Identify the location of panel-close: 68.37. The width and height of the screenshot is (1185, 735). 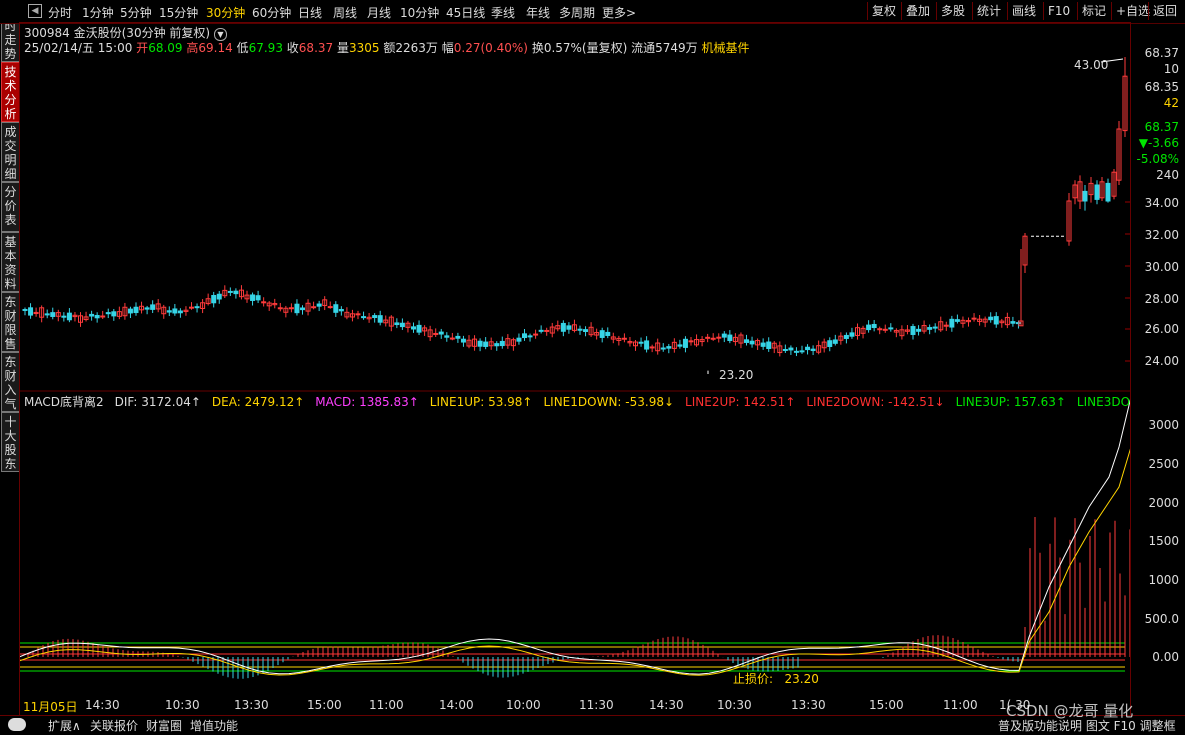
(1161, 127).